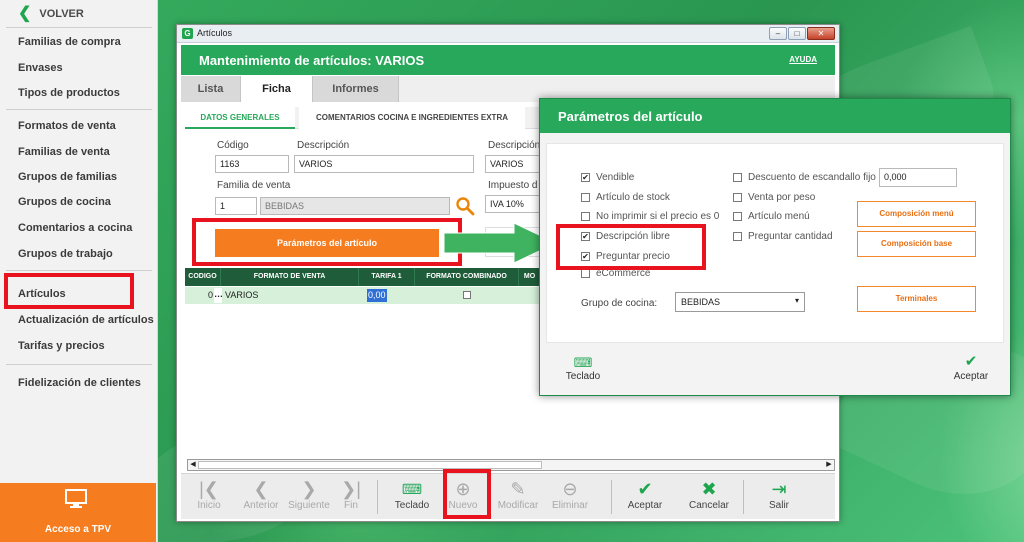 The width and height of the screenshot is (1024, 542). What do you see at coordinates (387, 277) in the screenshot?
I see `col-tarifa-1: TARIFA 1` at bounding box center [387, 277].